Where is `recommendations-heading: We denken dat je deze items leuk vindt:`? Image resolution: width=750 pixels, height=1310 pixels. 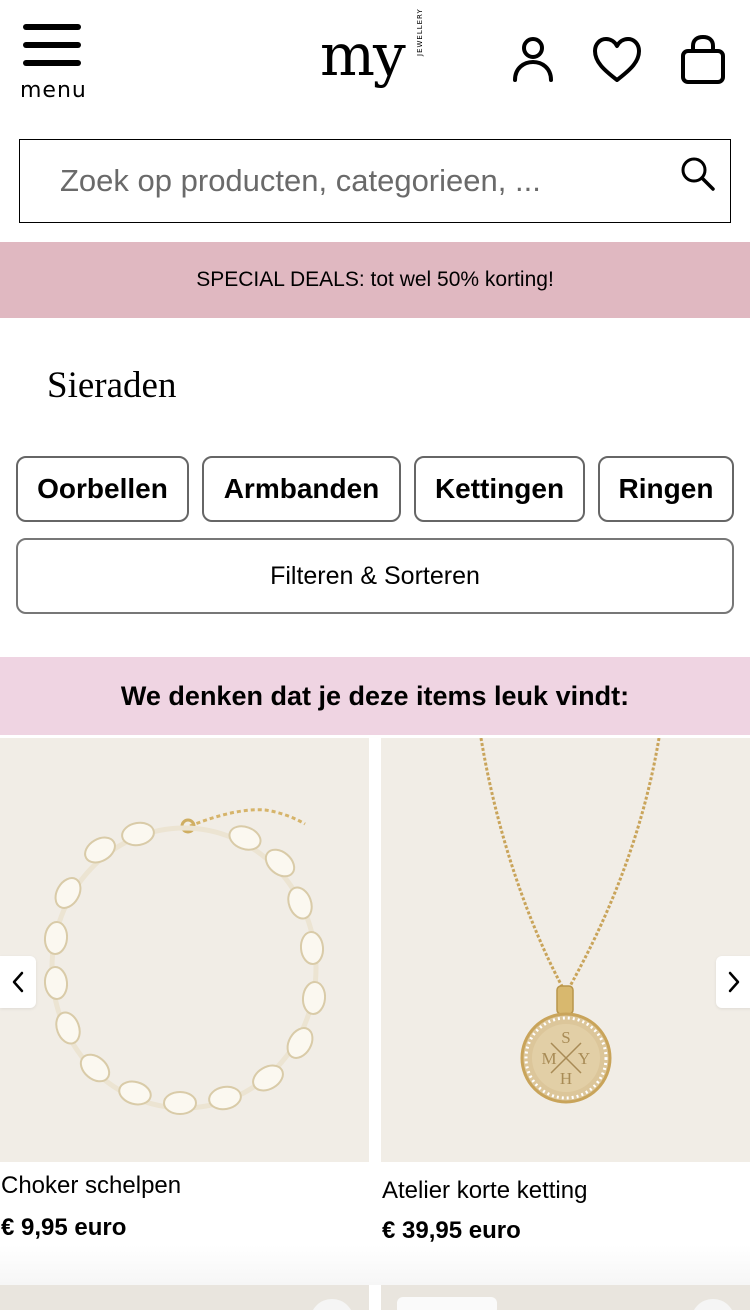 recommendations-heading: We denken dat je deze items leuk vindt: is located at coordinates (375, 696).